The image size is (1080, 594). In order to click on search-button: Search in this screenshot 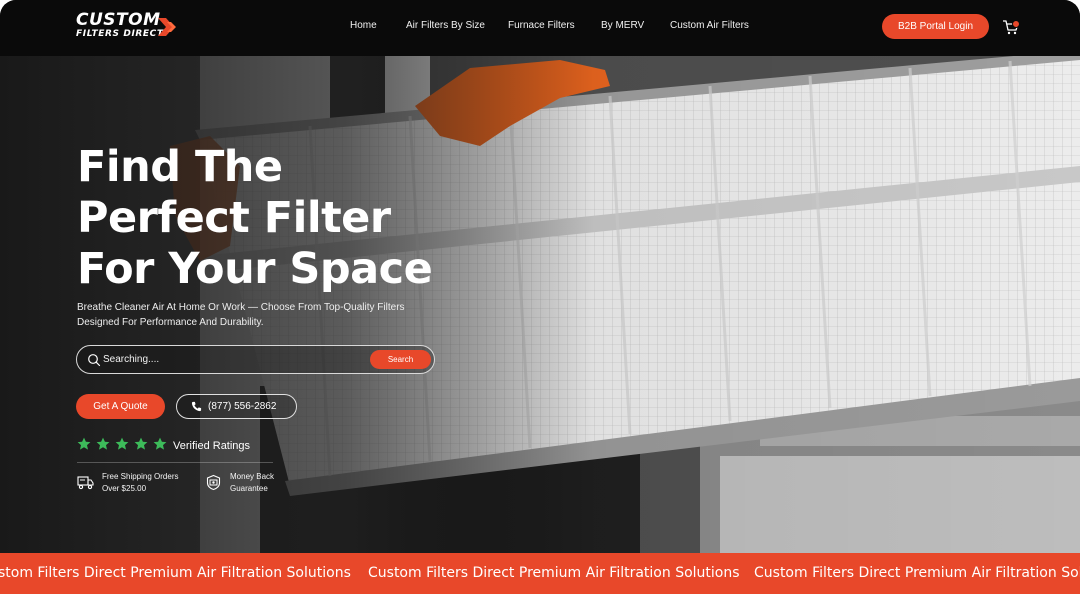, I will do `click(400, 359)`.